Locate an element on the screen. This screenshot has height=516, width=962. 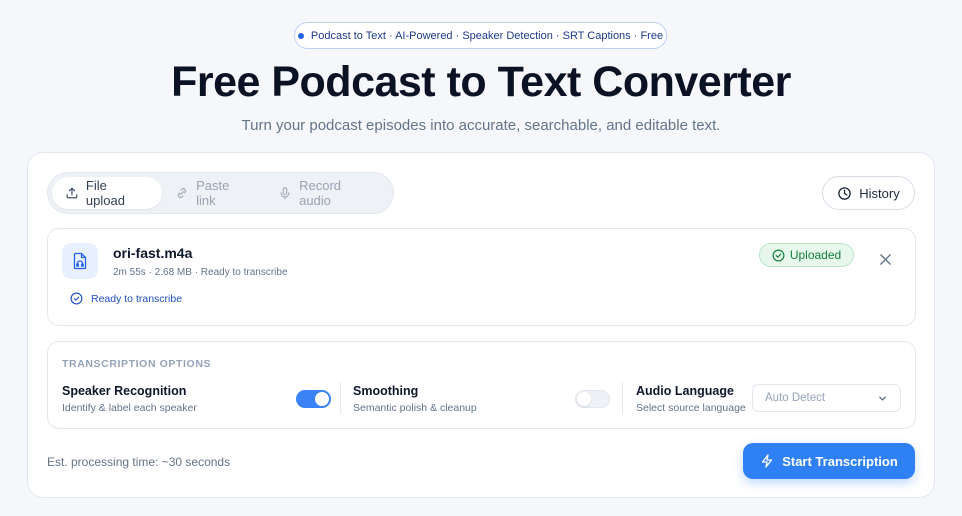
uploaded-badge: Uploaded is located at coordinates (806, 255).